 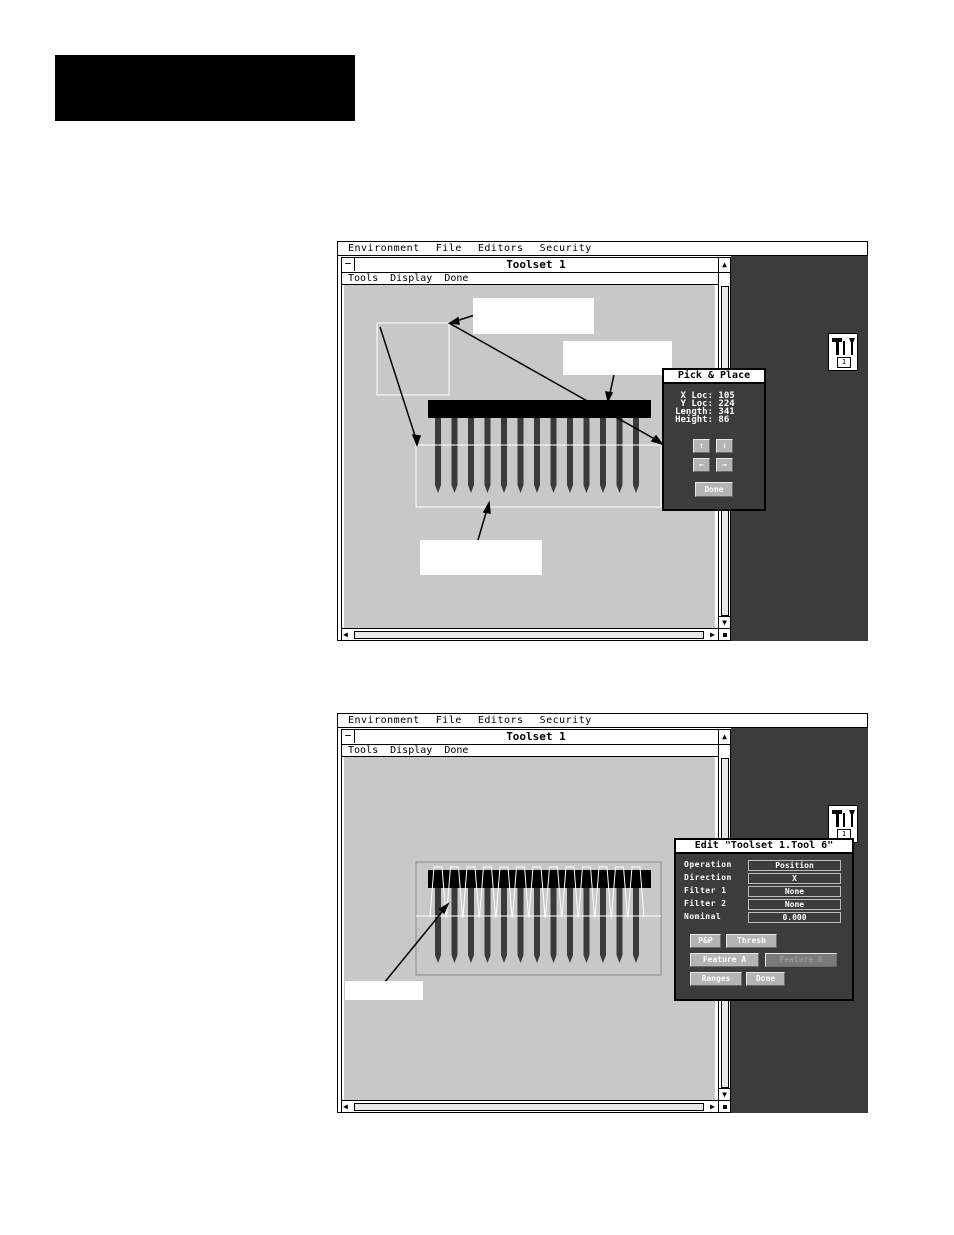 I want to click on field-label: Nominal, so click(x=703, y=916).